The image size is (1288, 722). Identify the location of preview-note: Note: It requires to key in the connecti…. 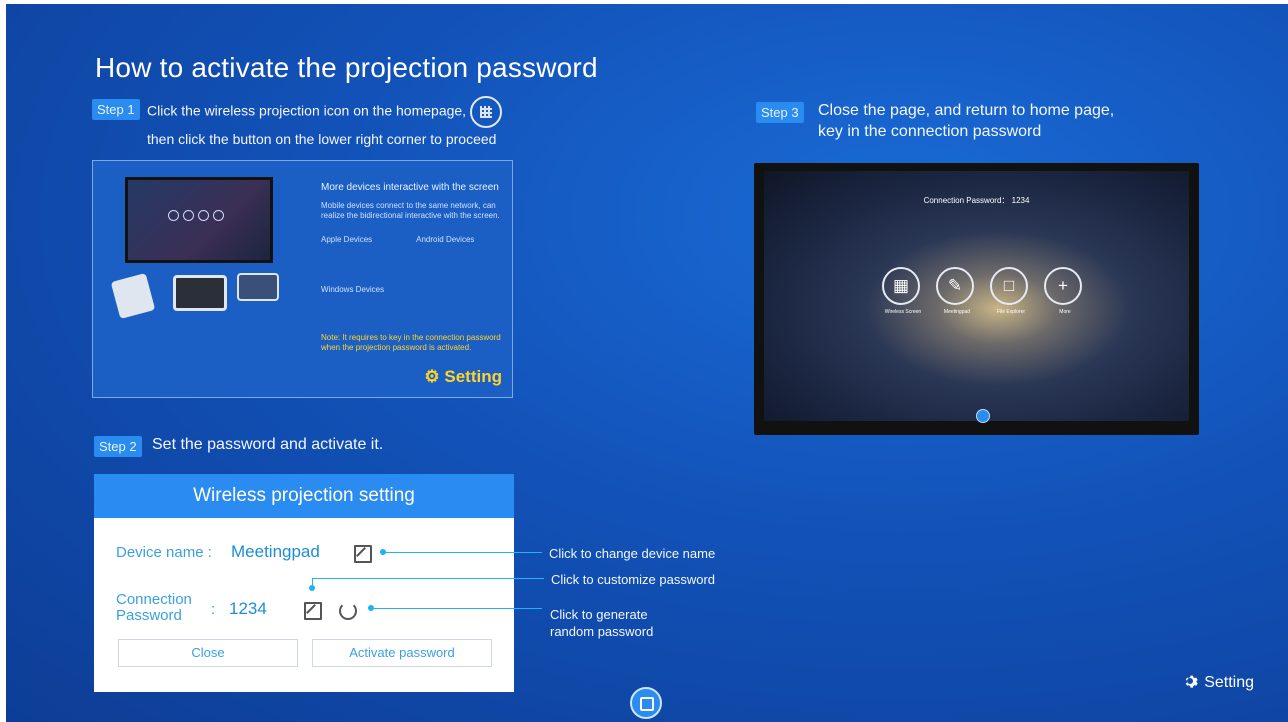
(411, 342).